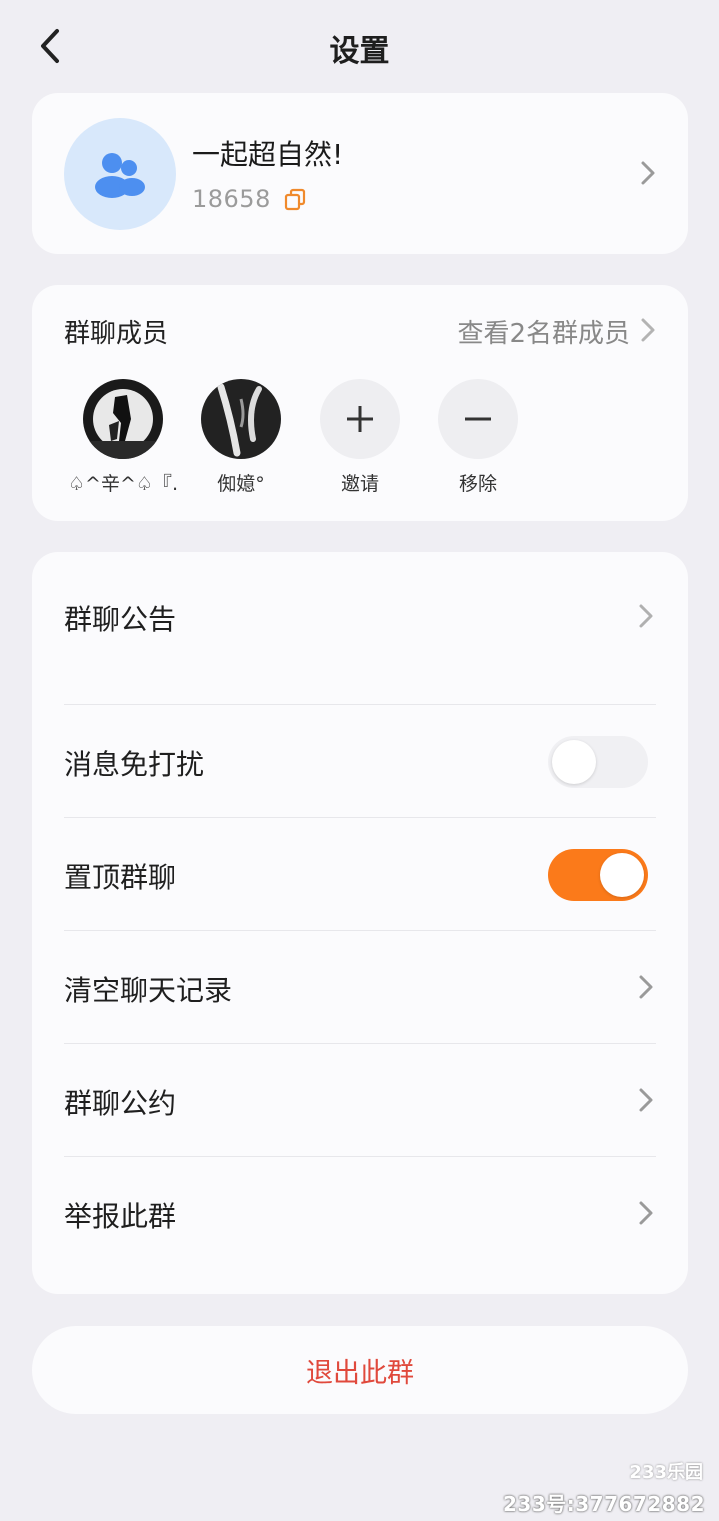  Describe the element at coordinates (295, 199) in the screenshot. I see `copy-icon` at that location.